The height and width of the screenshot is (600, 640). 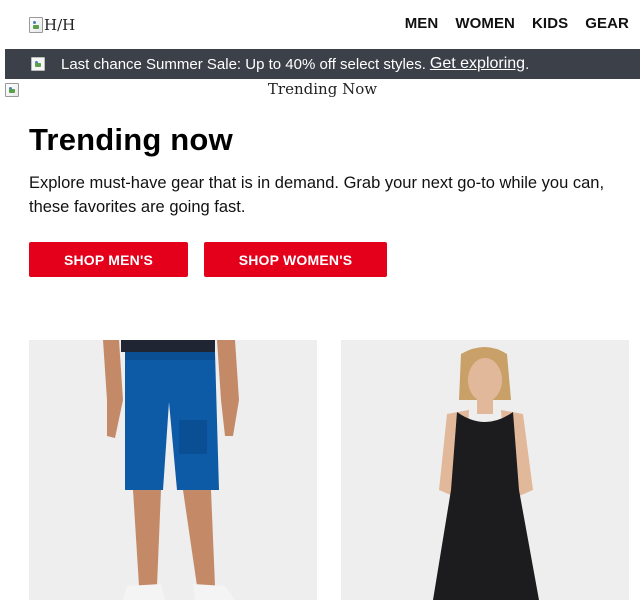 I want to click on hero-image: Trending Now, so click(x=322, y=90).